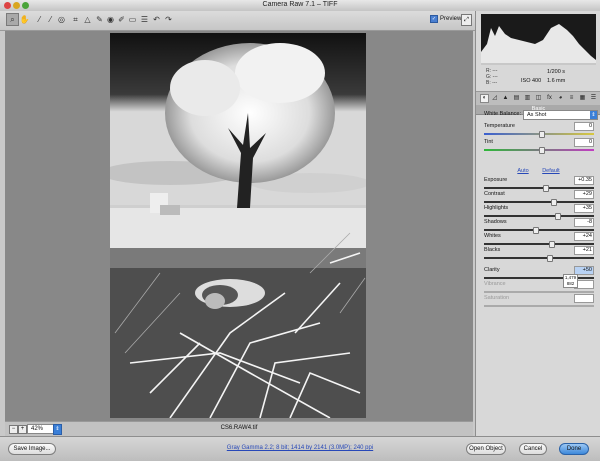 Image resolution: width=600 pixels, height=461 pixels. I want to click on slider-tooltip: 1,479 882, so click(570, 281).